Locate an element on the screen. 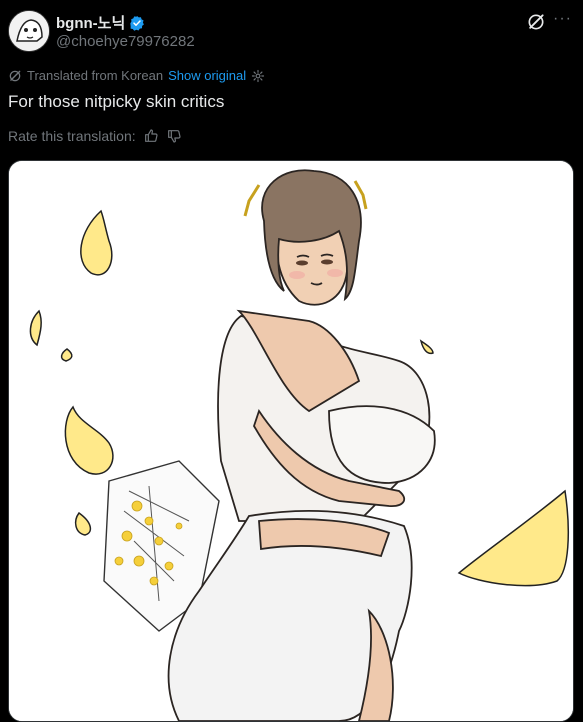 Image resolution: width=583 pixels, height=722 pixels. thumbs-up-icon is located at coordinates (151, 136).